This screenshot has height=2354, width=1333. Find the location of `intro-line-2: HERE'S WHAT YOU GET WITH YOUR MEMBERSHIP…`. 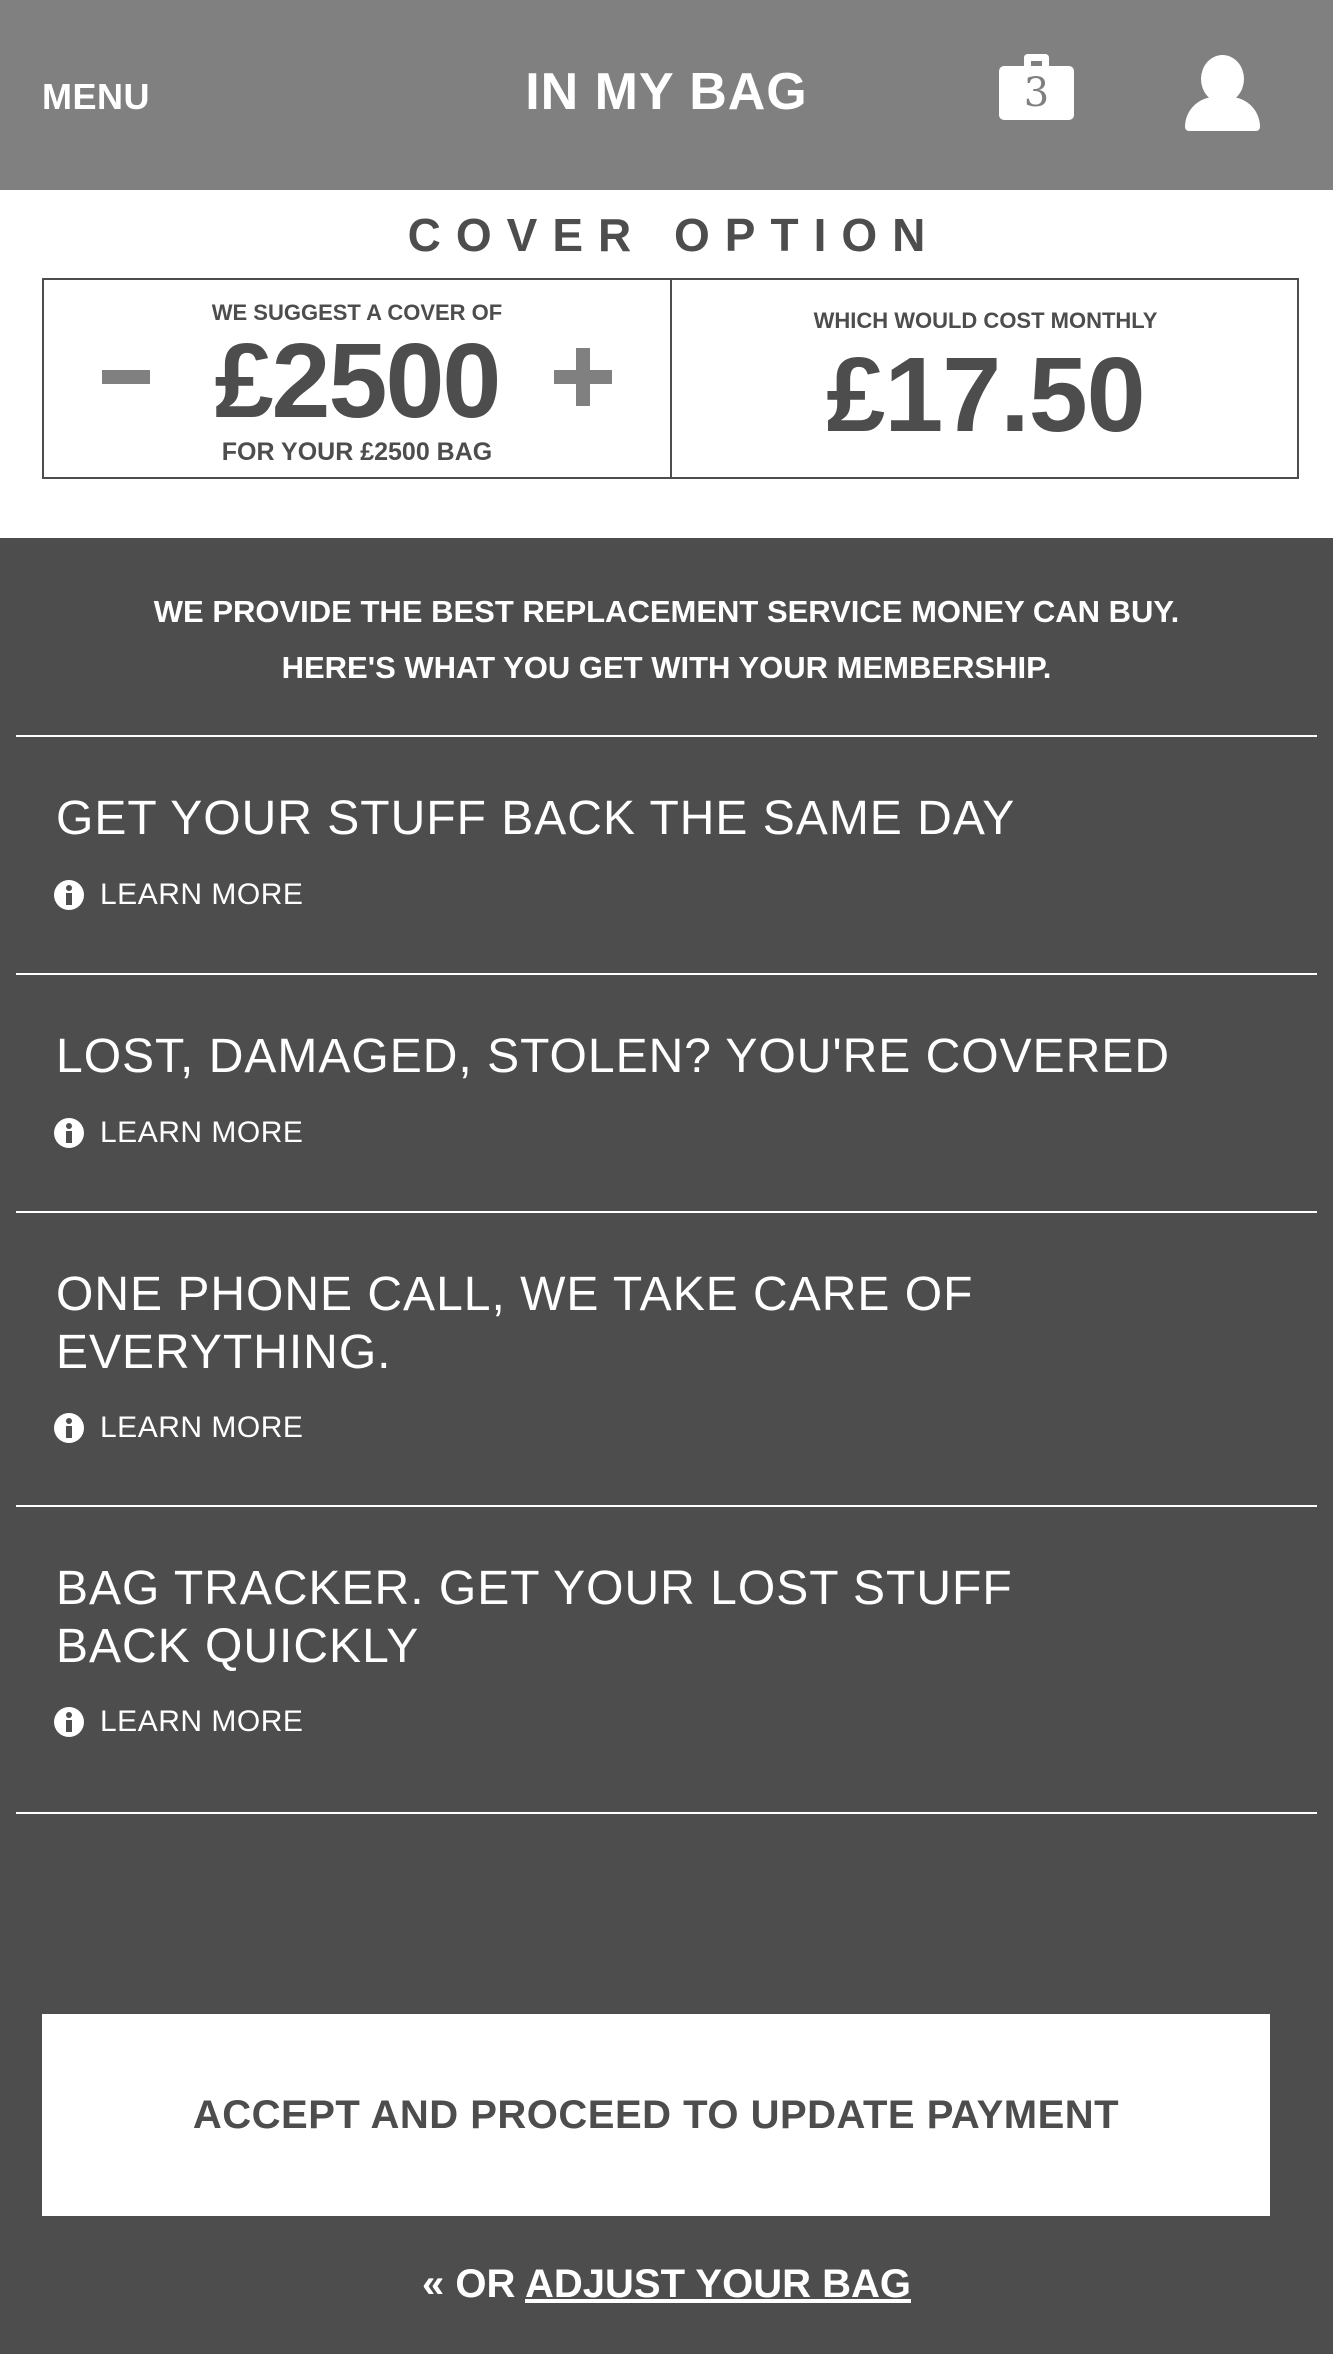

intro-line-2: HERE'S WHAT YOU GET WITH YOUR MEMBERSHIP… is located at coordinates (666, 667).